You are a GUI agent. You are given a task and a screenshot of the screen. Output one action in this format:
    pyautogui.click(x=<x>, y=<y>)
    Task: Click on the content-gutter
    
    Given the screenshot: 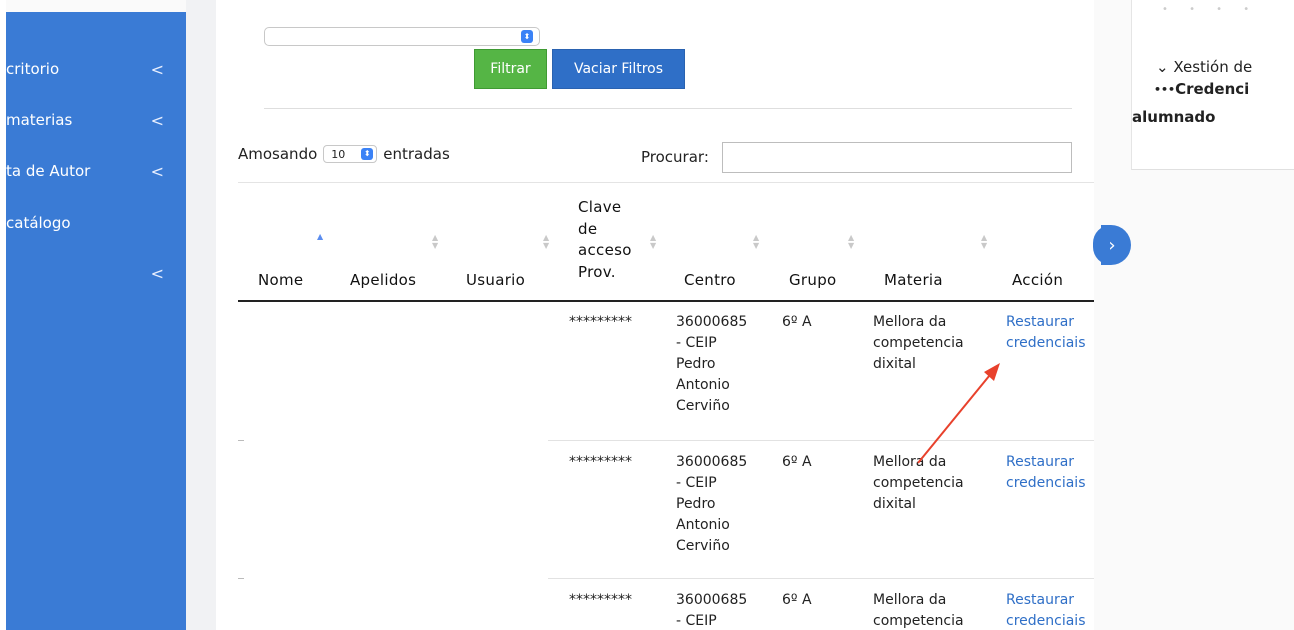 What is the action you would take?
    pyautogui.click(x=201, y=315)
    